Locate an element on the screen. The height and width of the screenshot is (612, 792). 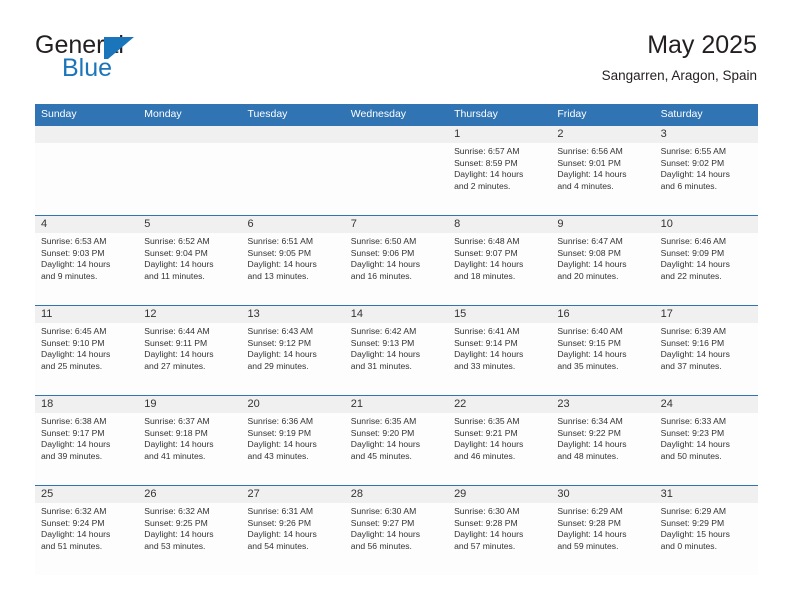
day-info-line: Sunset: 9:01 PM is located at coordinates (589, 162).